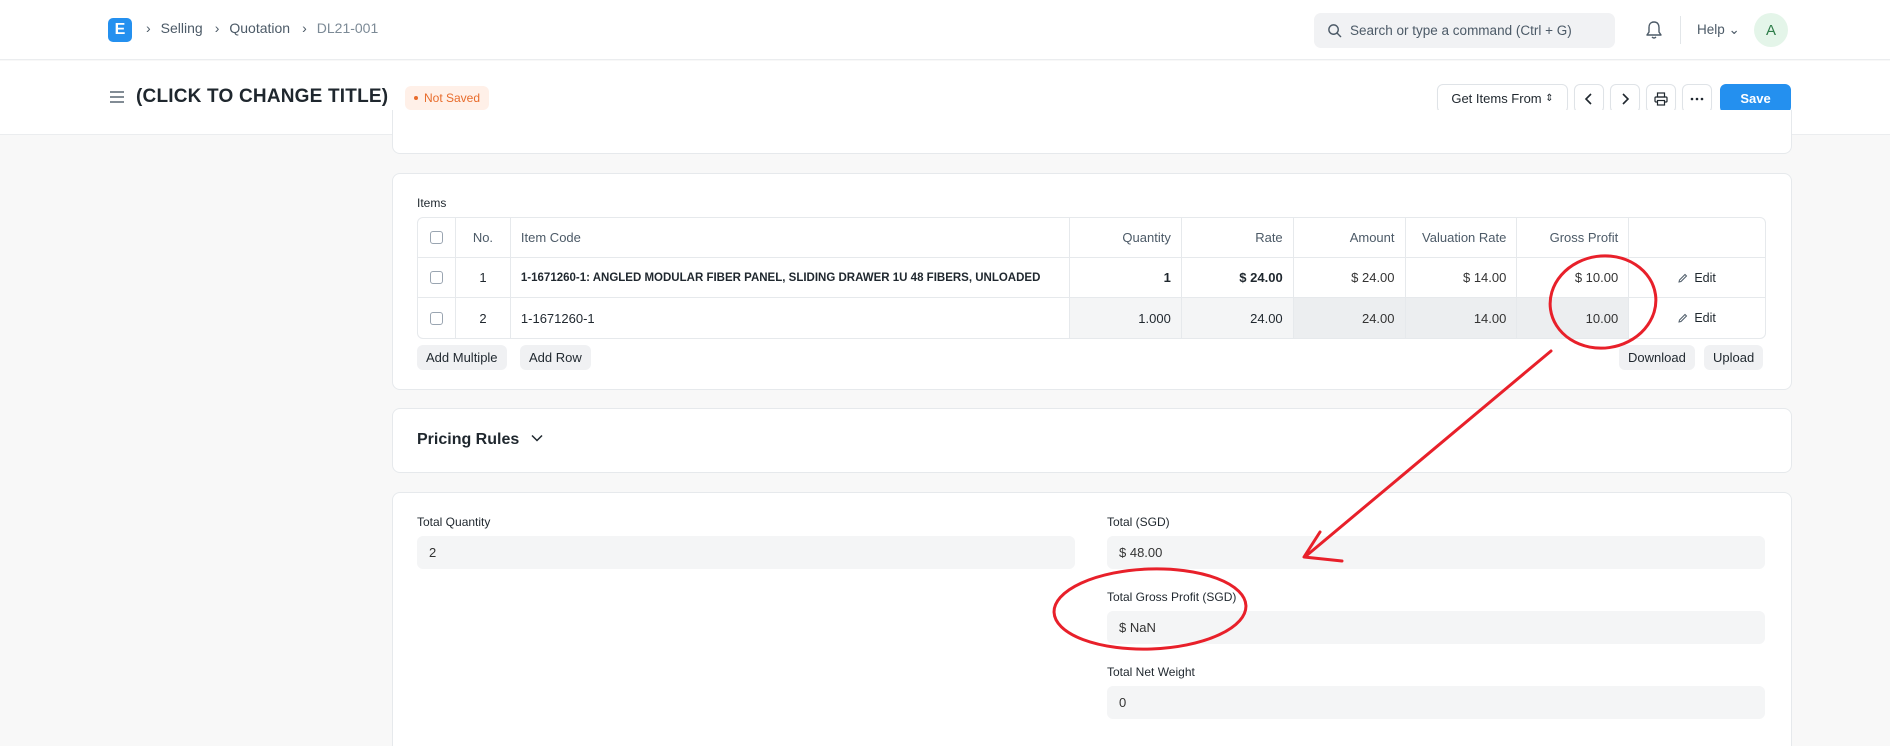  Describe the element at coordinates (468, 440) in the screenshot. I see `pricing-rules-title: Pricing Rules` at that location.